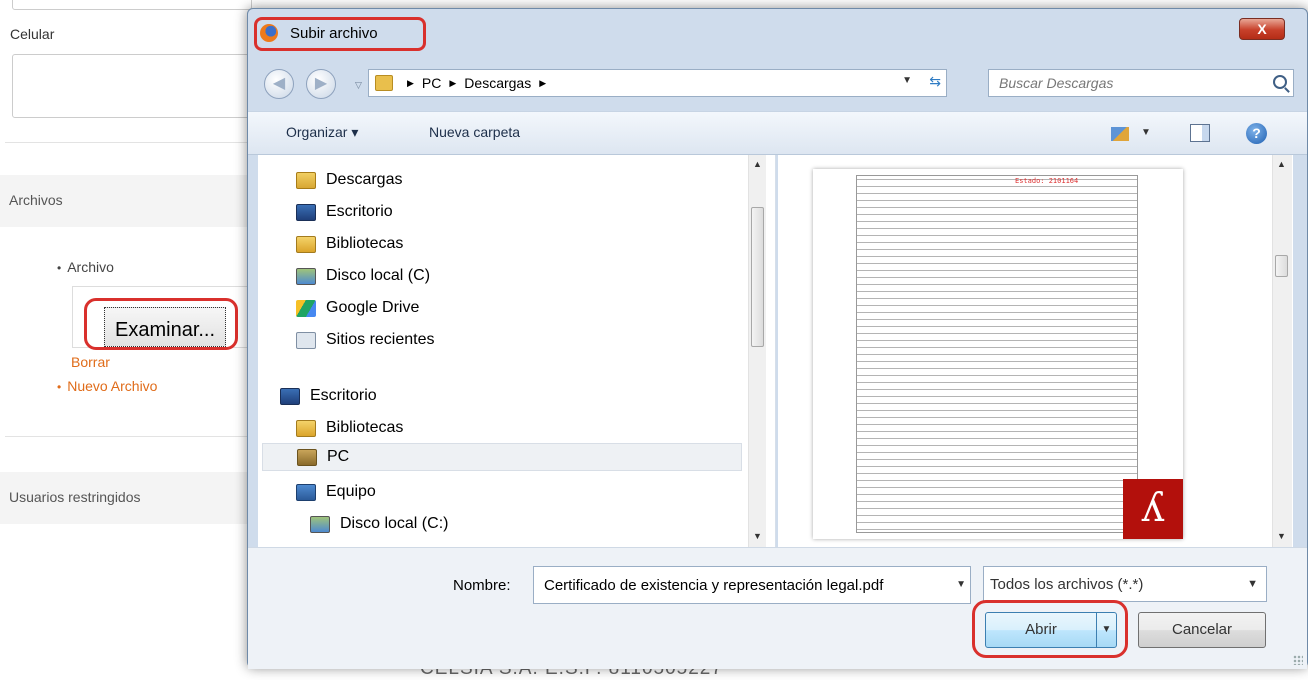 The image size is (1308, 680). I want to click on libraries-icon, so click(306, 428).